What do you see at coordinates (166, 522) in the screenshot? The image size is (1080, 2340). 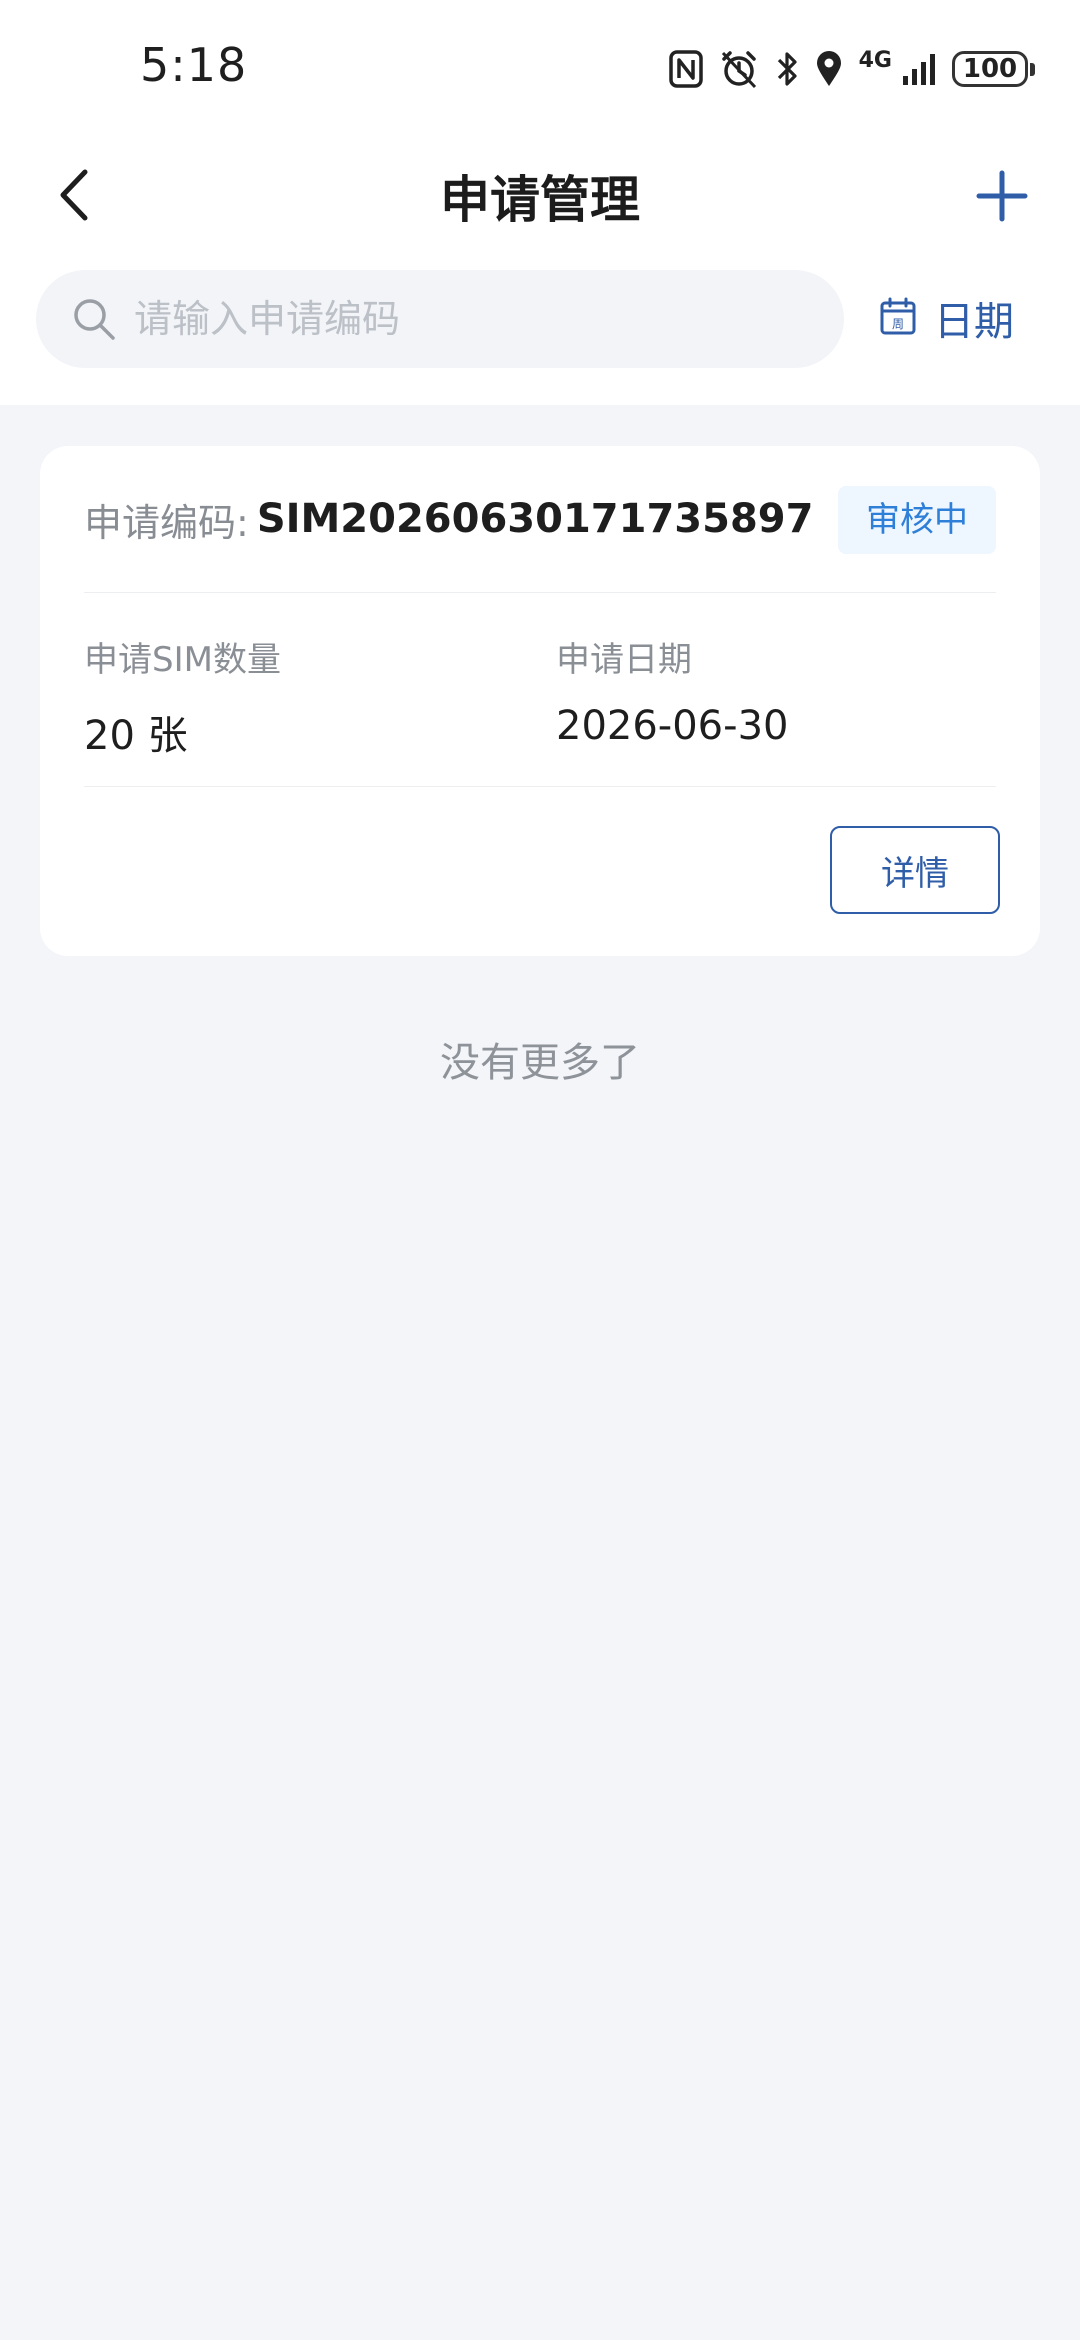 I see `application-code-label: 申请编码:` at bounding box center [166, 522].